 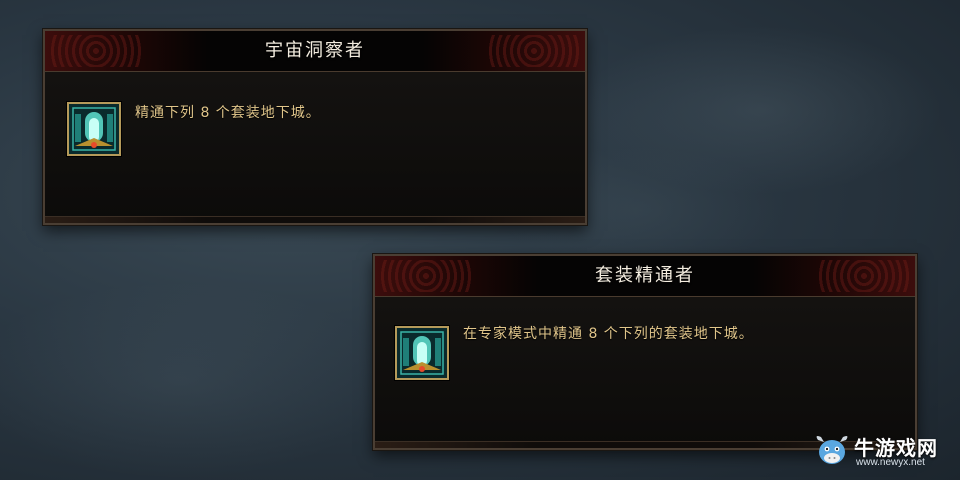 What do you see at coordinates (832, 450) in the screenshot?
I see `bull-mascot-icon` at bounding box center [832, 450].